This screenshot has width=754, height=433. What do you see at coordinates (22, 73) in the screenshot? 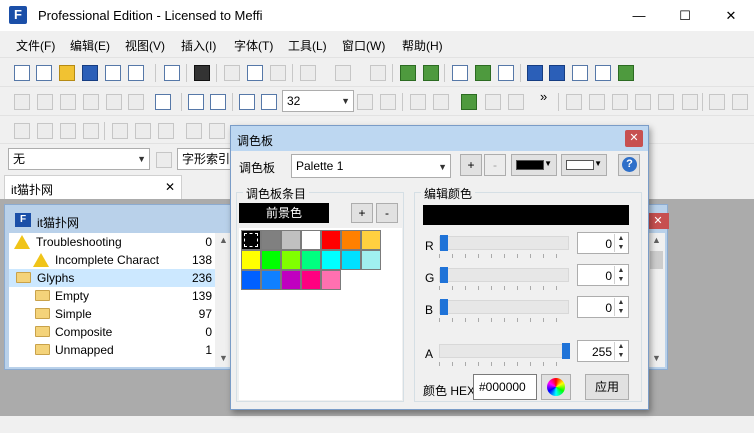
I see `new-file-icon` at bounding box center [22, 73].